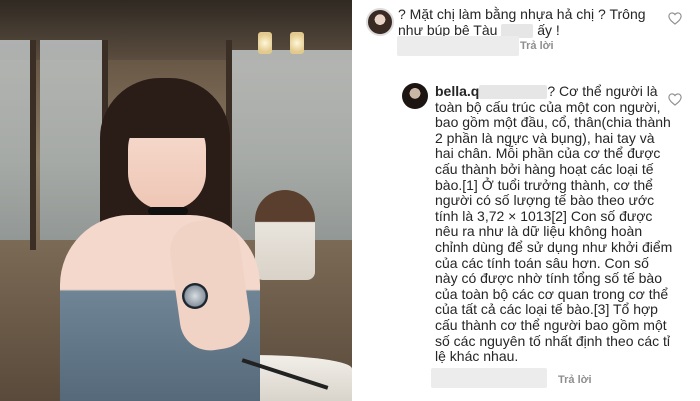 Image resolution: width=700 pixels, height=401 pixels. What do you see at coordinates (33, 145) in the screenshot?
I see `photo-mullion` at bounding box center [33, 145].